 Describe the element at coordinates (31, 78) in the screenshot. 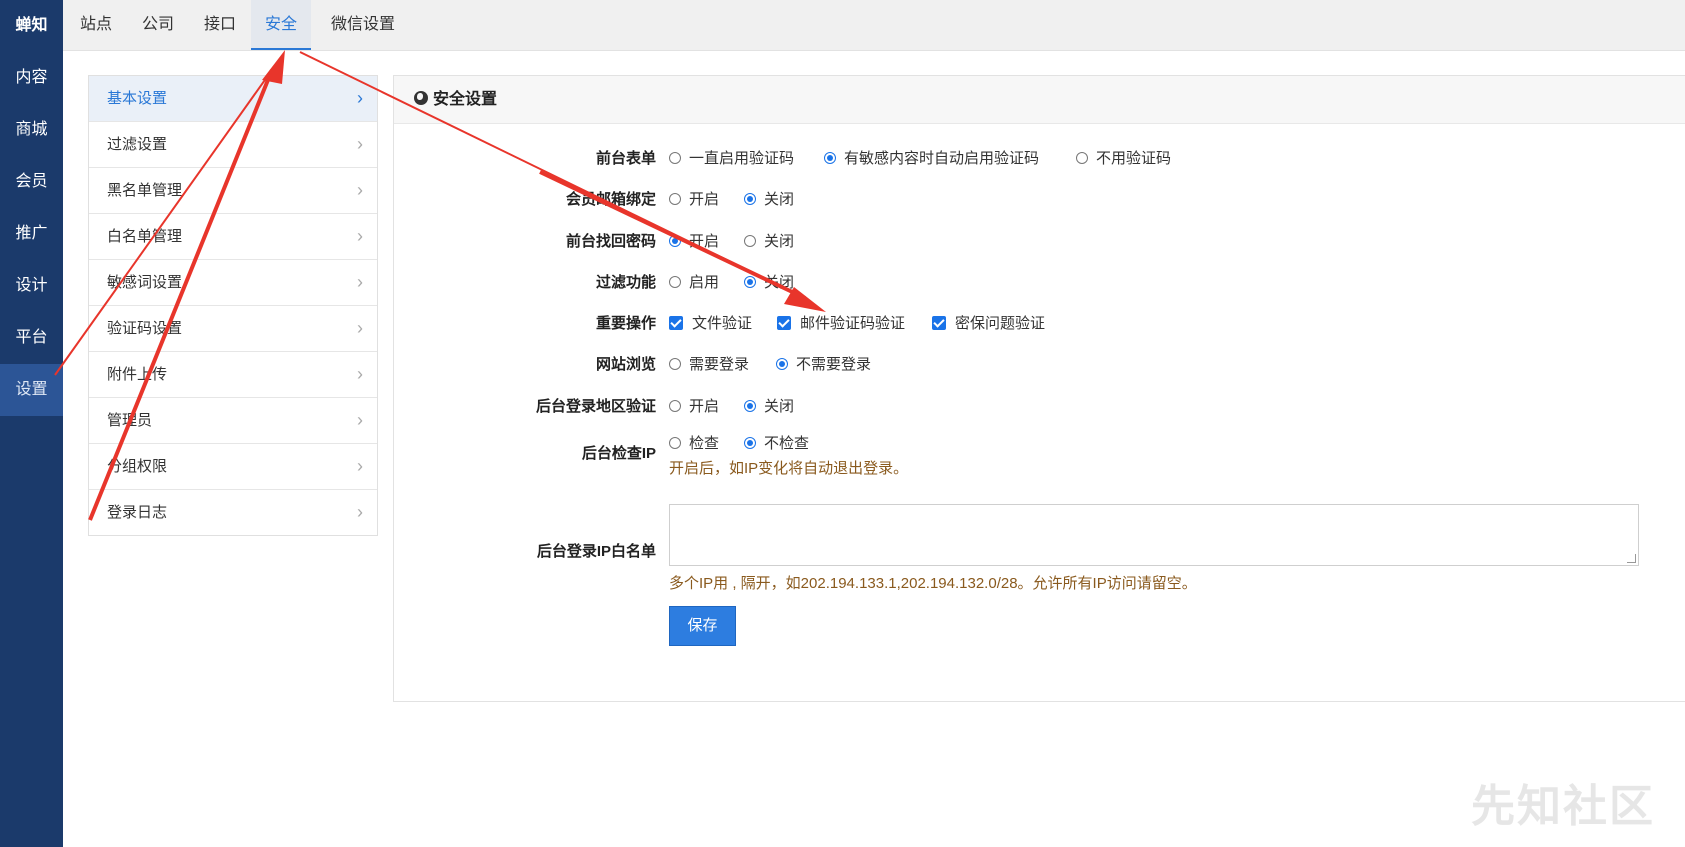

I see `nav-item-content: 内容` at that location.